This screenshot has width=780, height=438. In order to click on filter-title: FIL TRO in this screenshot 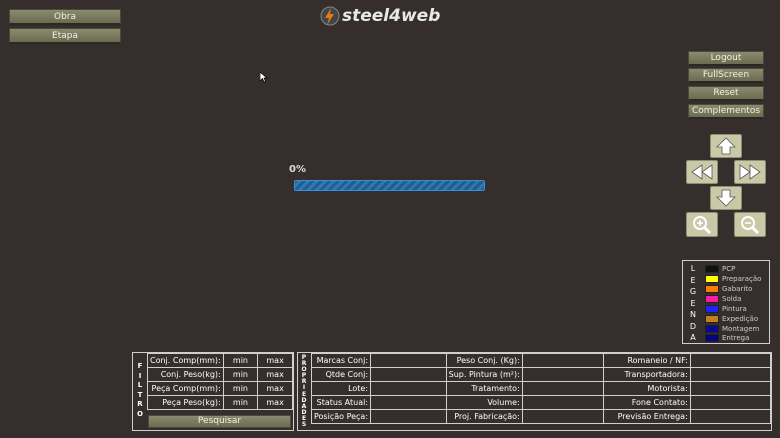, I will do `click(140, 390)`.